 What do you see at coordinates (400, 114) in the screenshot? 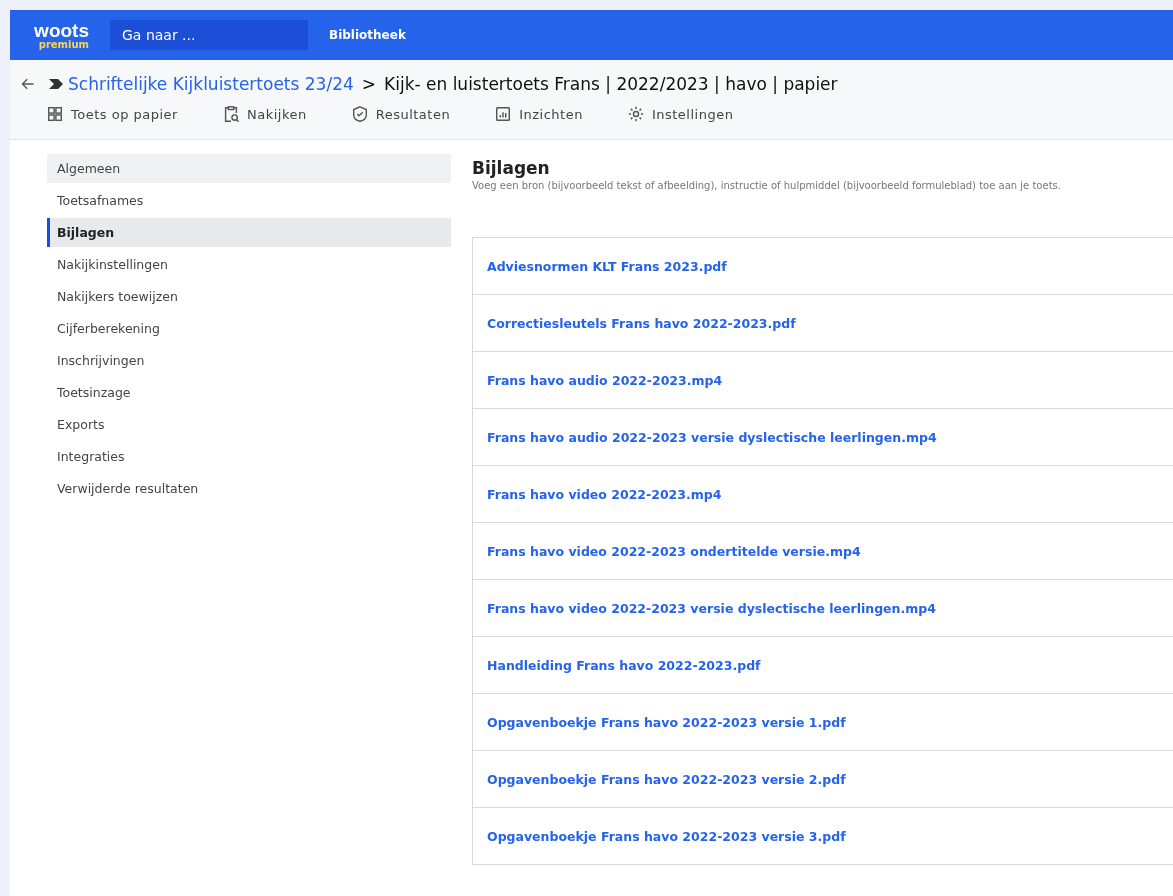
I see `tab: Resultaten` at bounding box center [400, 114].